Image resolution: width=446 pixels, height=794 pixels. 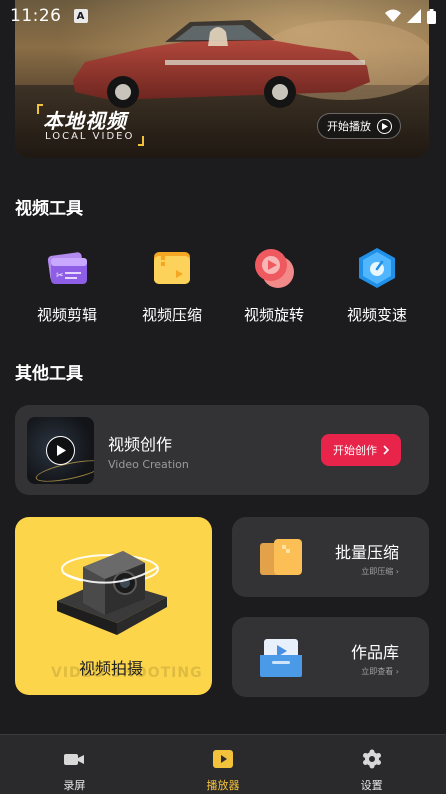 What do you see at coordinates (148, 464) in the screenshot?
I see `video-creation-subtitle: Video Creation` at bounding box center [148, 464].